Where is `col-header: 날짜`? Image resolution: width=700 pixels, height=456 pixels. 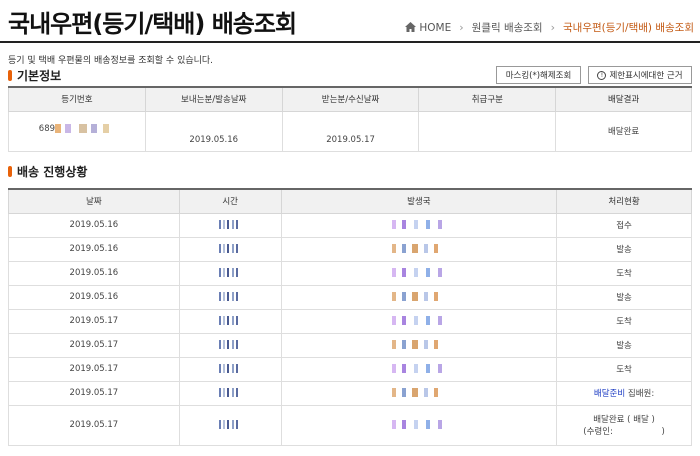
col-header: 날짜 is located at coordinates (94, 201).